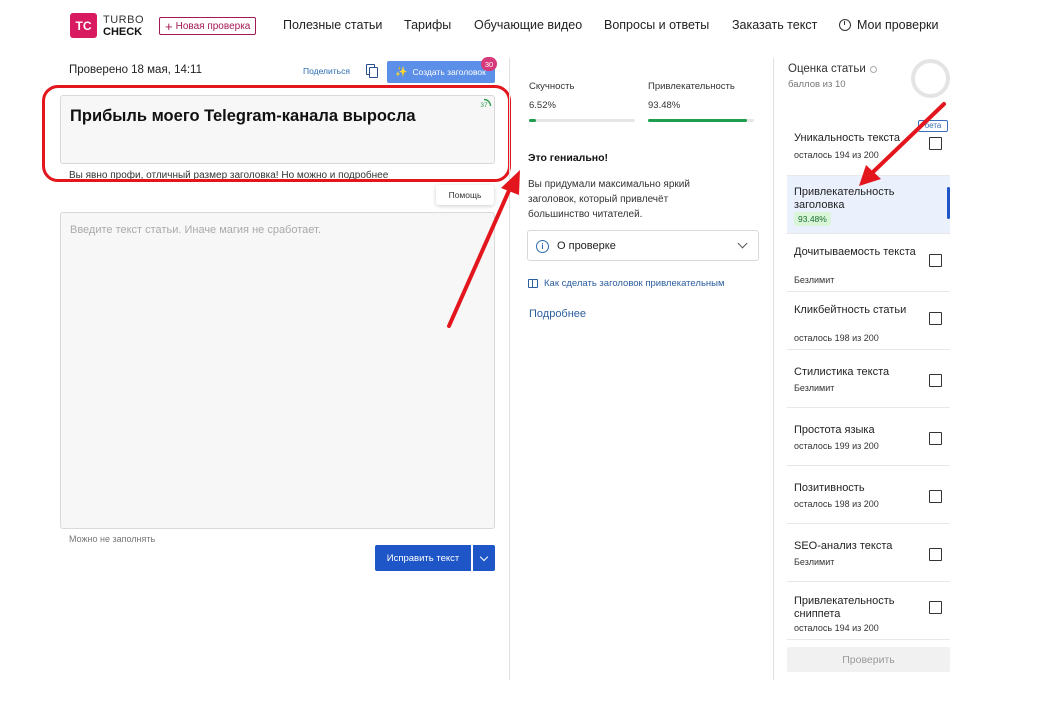 Image resolution: width=1057 pixels, height=706 pixels. Describe the element at coordinates (427, 25) in the screenshot. I see `nav-pricing: Тарифы` at that location.